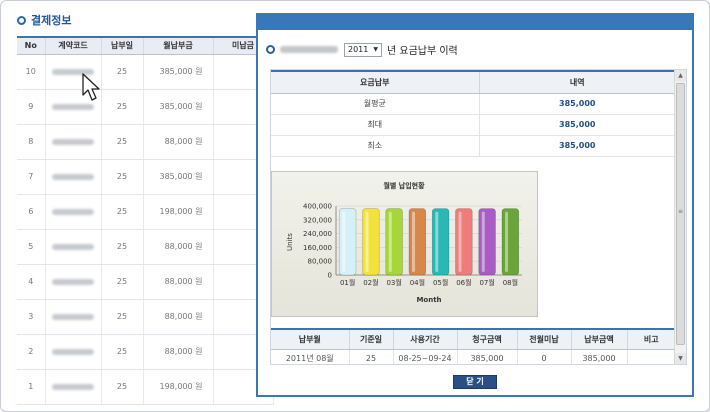 This screenshot has height=412, width=710. What do you see at coordinates (475, 382) in the screenshot?
I see `close-button: 닫 기` at bounding box center [475, 382].